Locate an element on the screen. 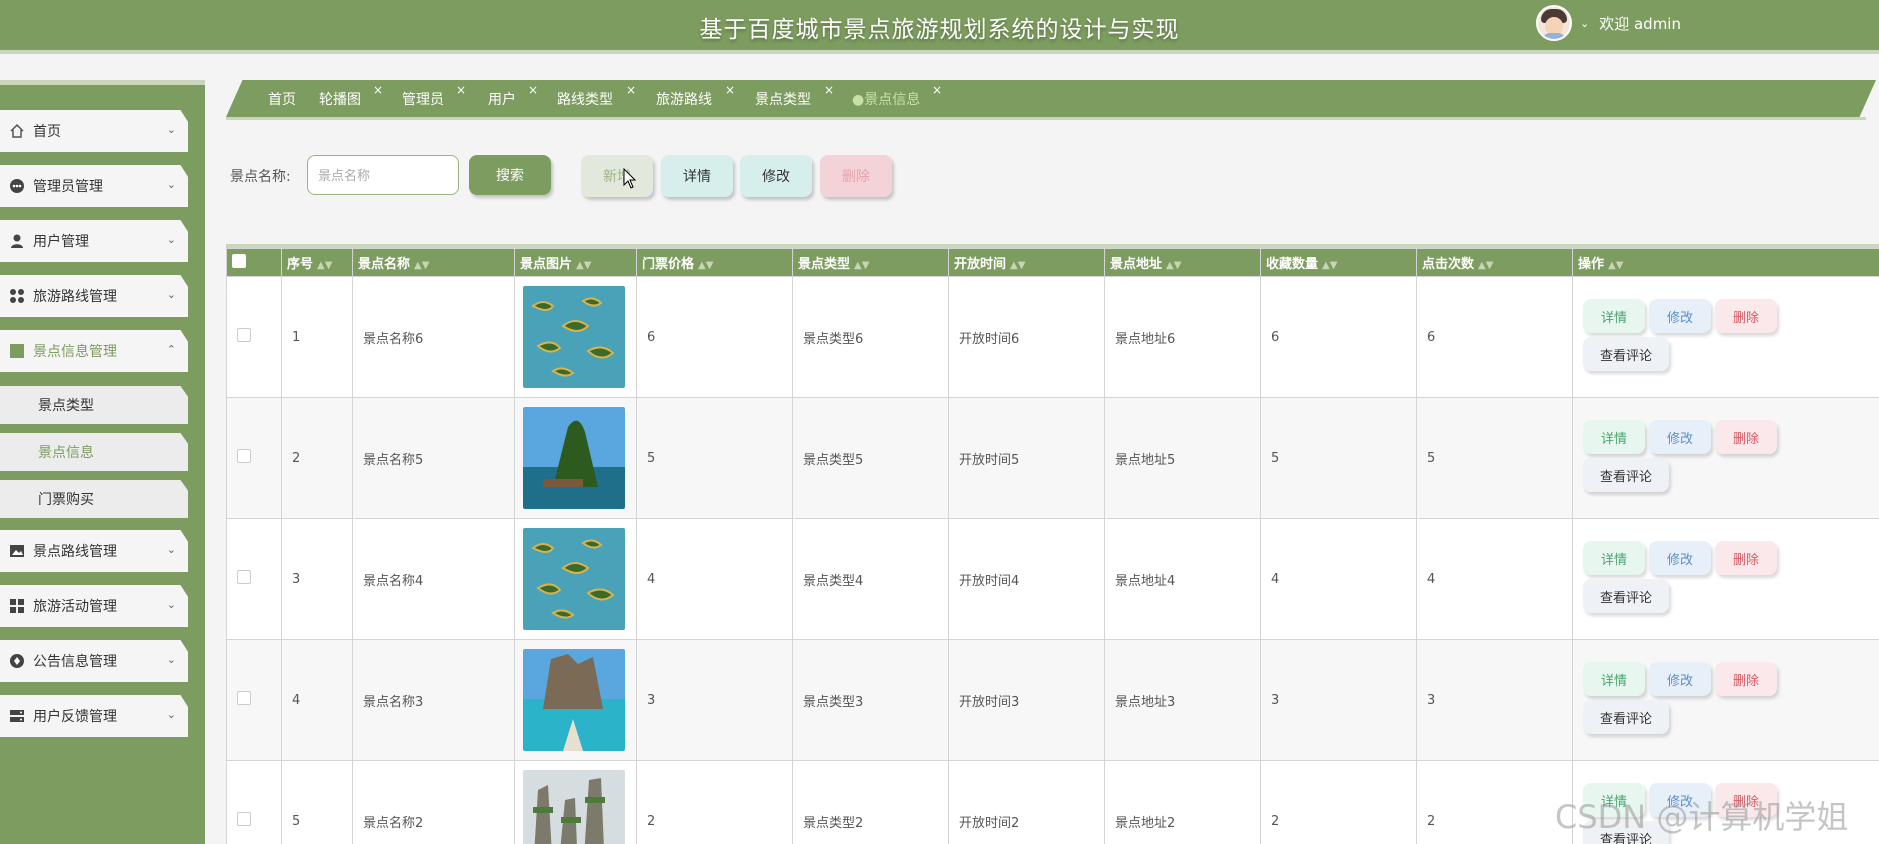  sidebar-subitem-attraction-type: 景点类型 is located at coordinates (94, 405).